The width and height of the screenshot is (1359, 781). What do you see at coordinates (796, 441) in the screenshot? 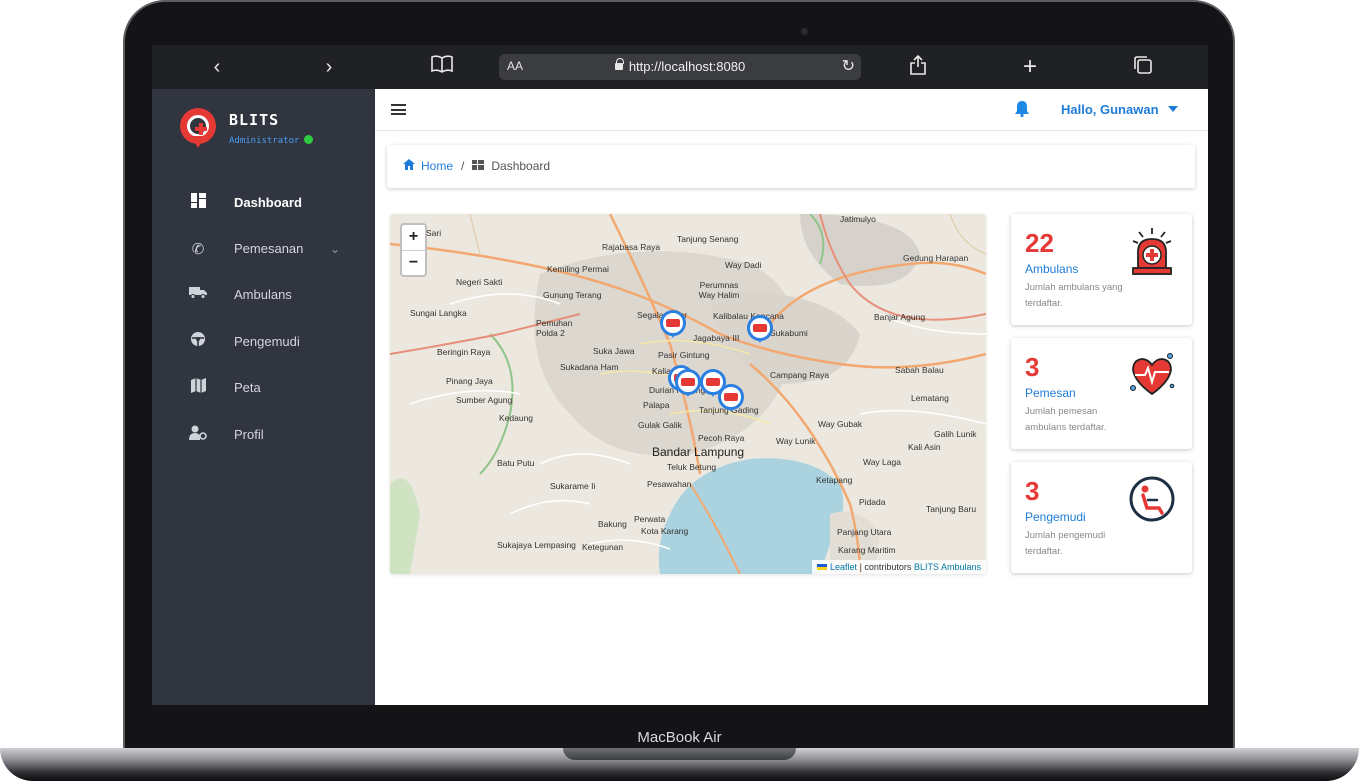
I see `map-label: Way Lunik` at bounding box center [796, 441].